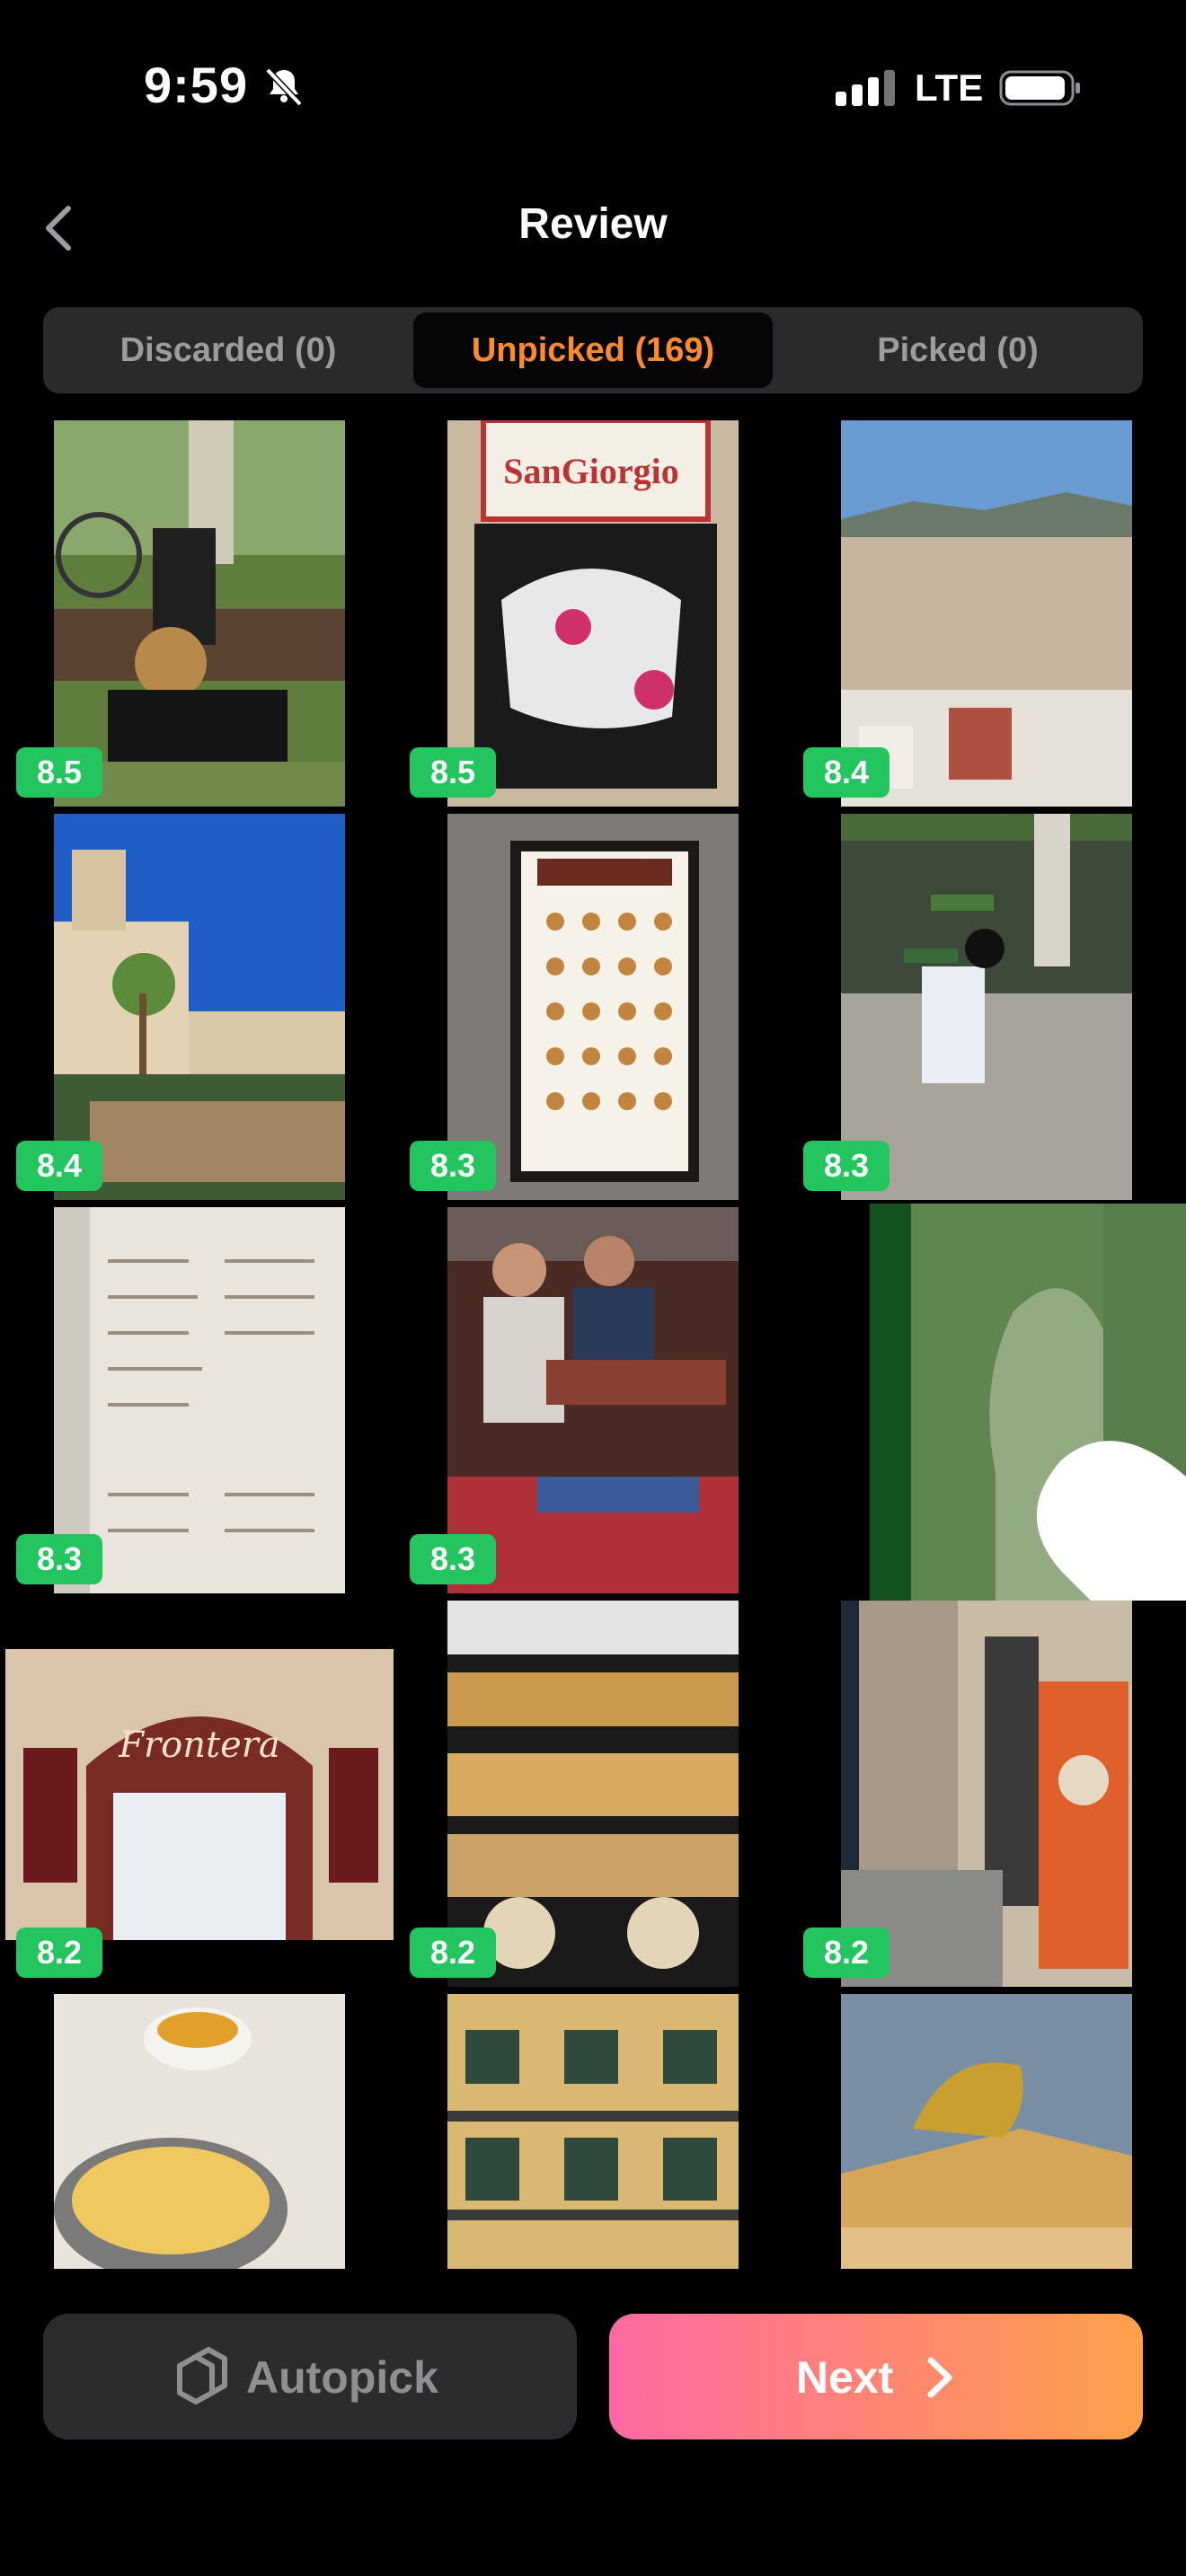 The width and height of the screenshot is (1186, 2576). I want to click on cellular-signal-icon, so click(865, 88).